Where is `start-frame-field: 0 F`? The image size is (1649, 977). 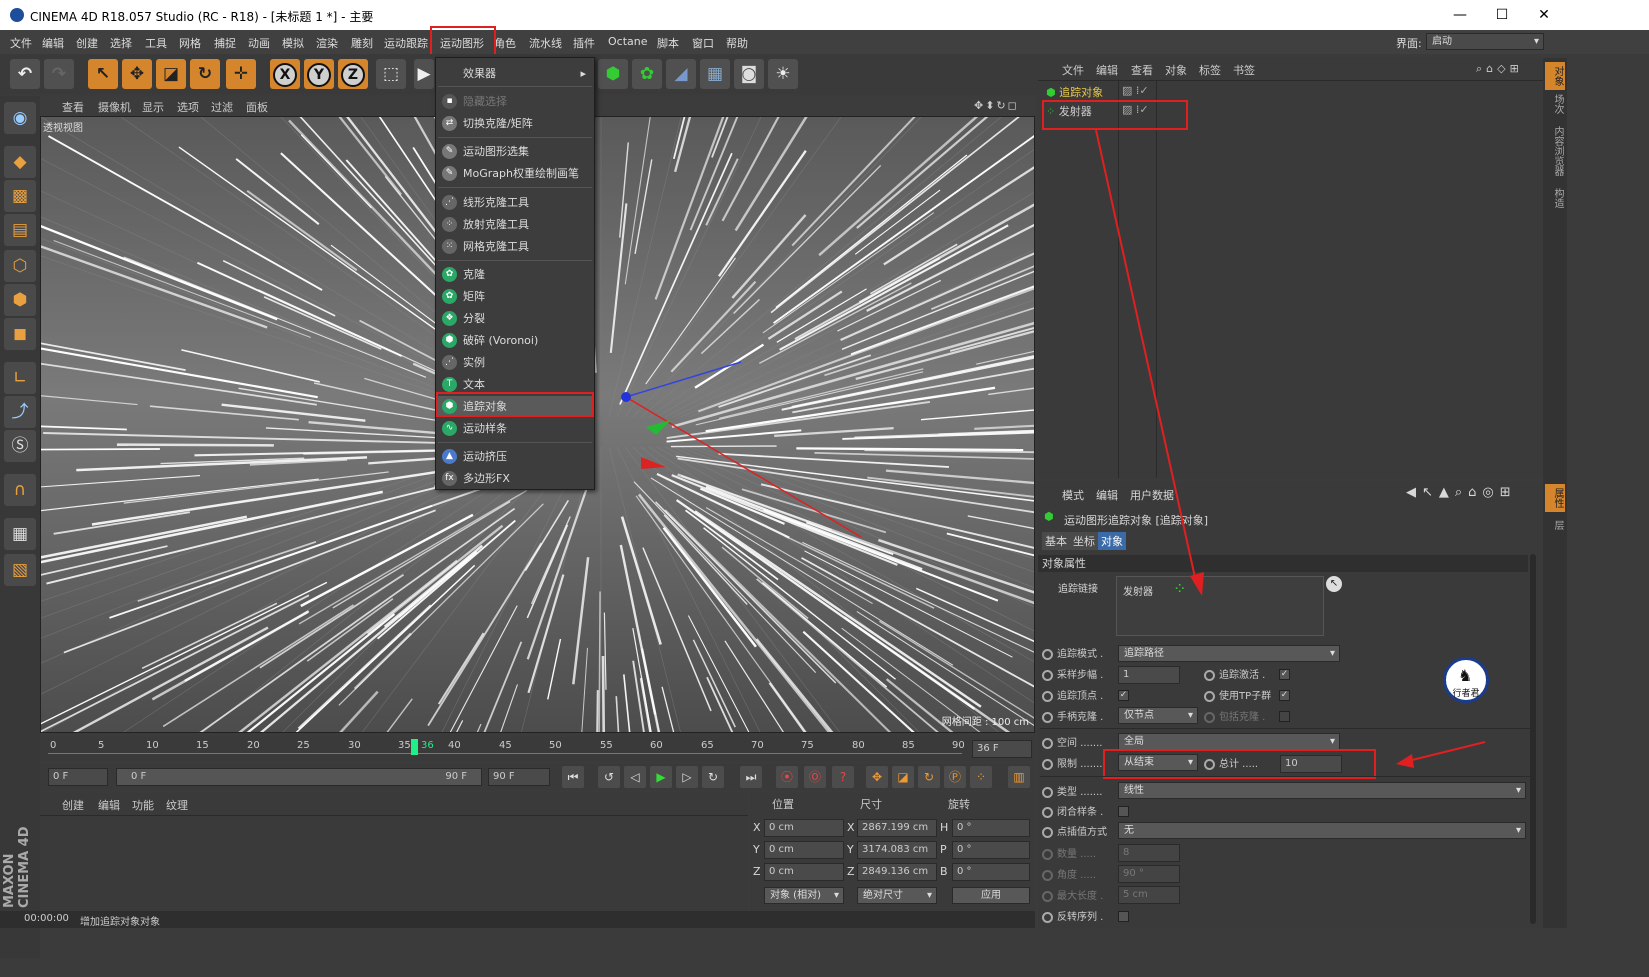 start-frame-field: 0 F is located at coordinates (78, 777).